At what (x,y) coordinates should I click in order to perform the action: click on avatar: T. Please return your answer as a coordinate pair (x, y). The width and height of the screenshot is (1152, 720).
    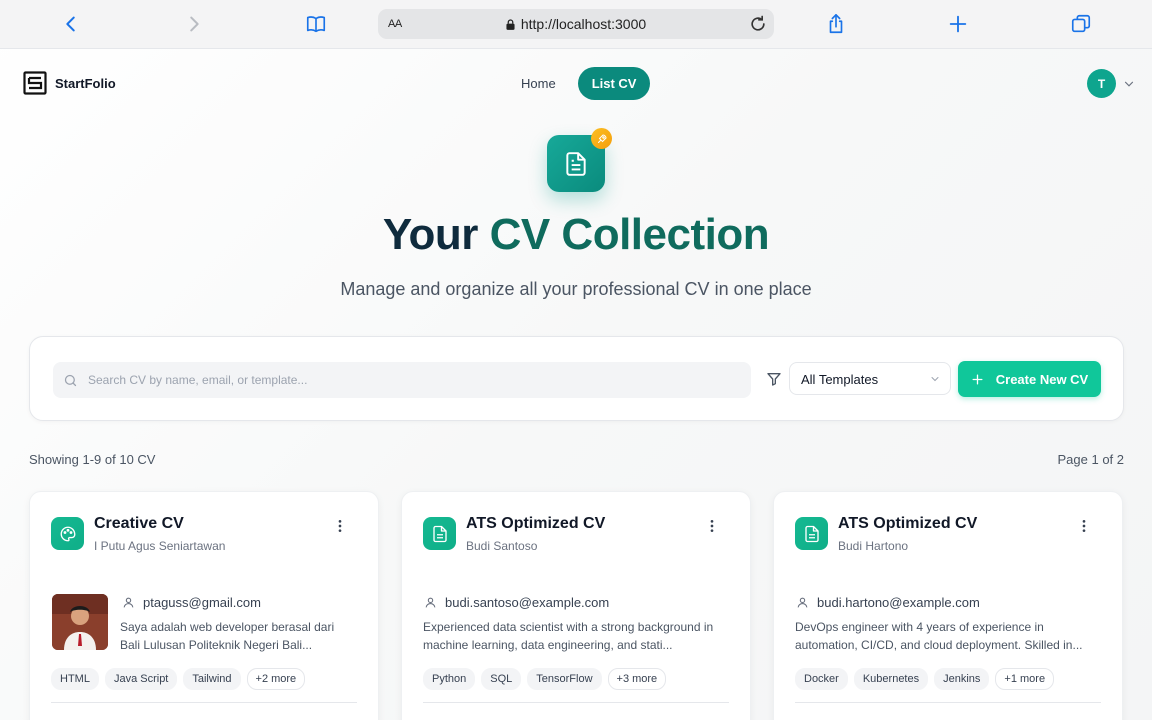
    Looking at the image, I should click on (1101, 83).